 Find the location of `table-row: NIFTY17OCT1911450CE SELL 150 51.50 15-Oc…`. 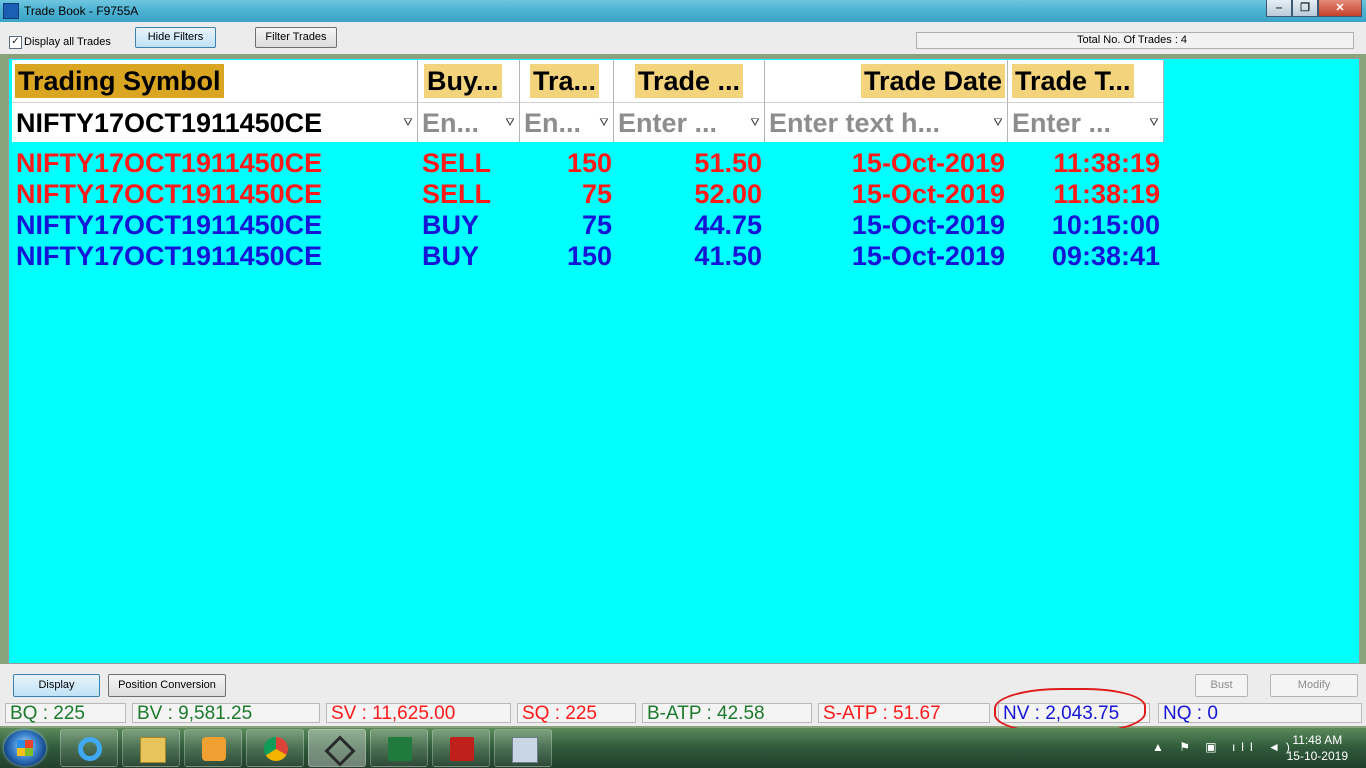

table-row: NIFTY17OCT1911450CE SELL 150 51.50 15-Oc… is located at coordinates (592, 163).